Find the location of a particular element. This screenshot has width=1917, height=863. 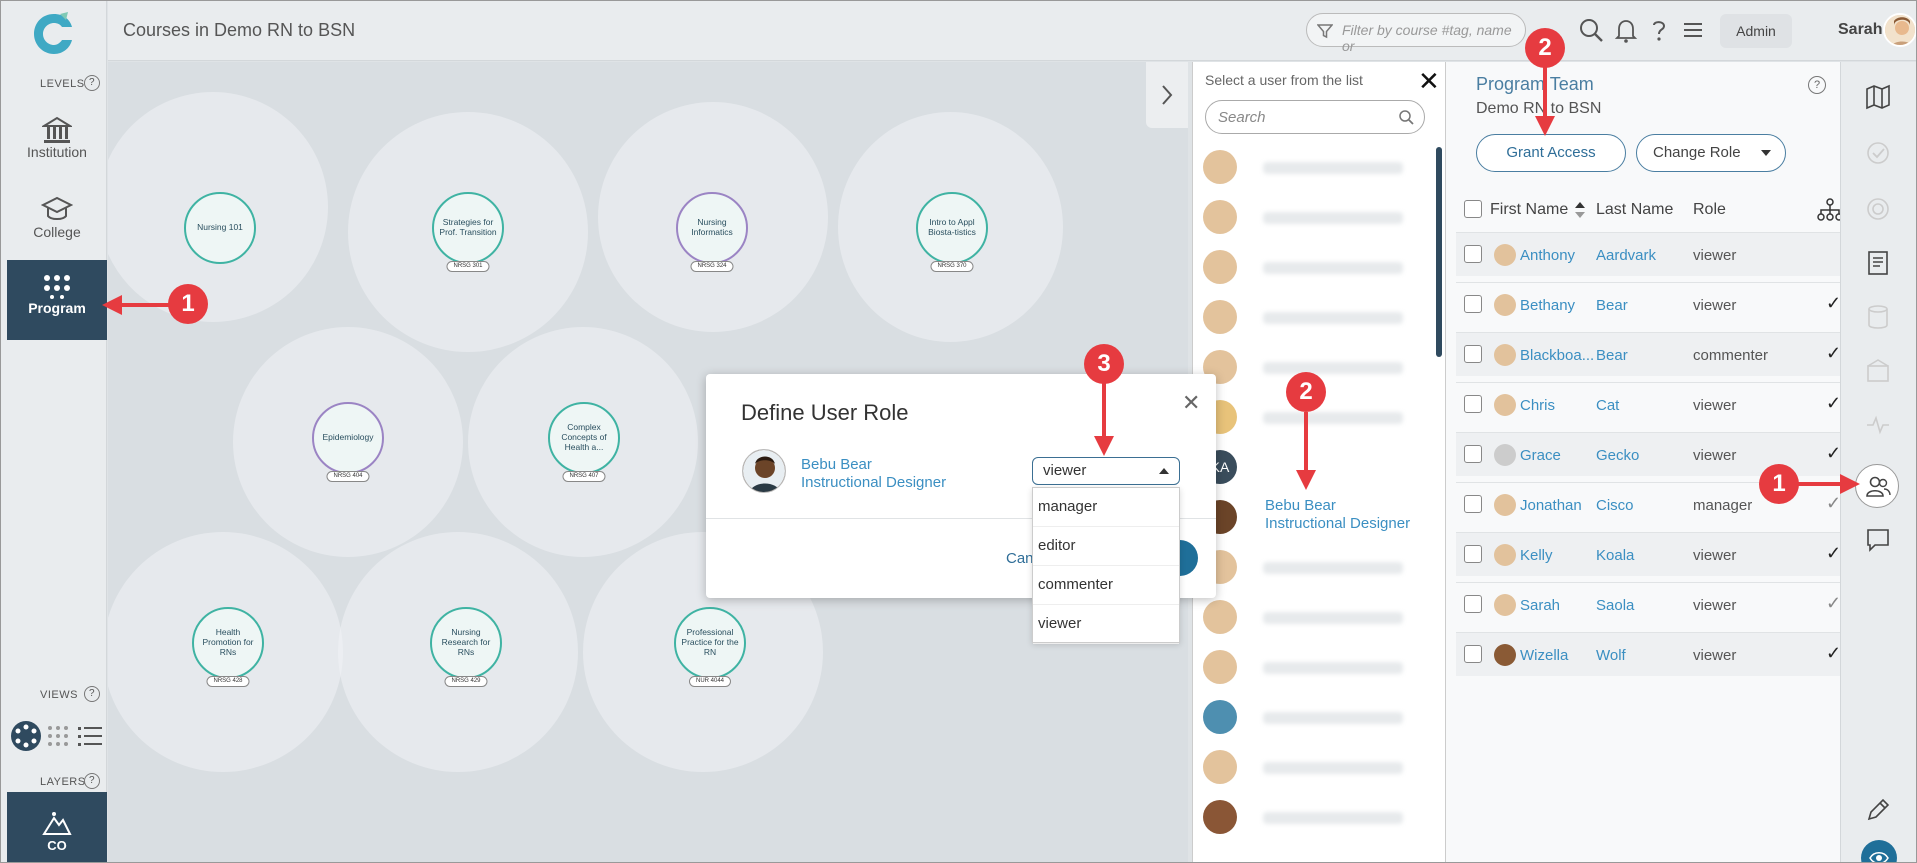

first-name: Jonathan is located at coordinates (1551, 505).